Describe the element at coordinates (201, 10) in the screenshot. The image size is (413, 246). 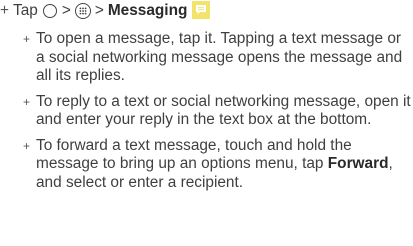
I see `messaging-app-icon` at that location.